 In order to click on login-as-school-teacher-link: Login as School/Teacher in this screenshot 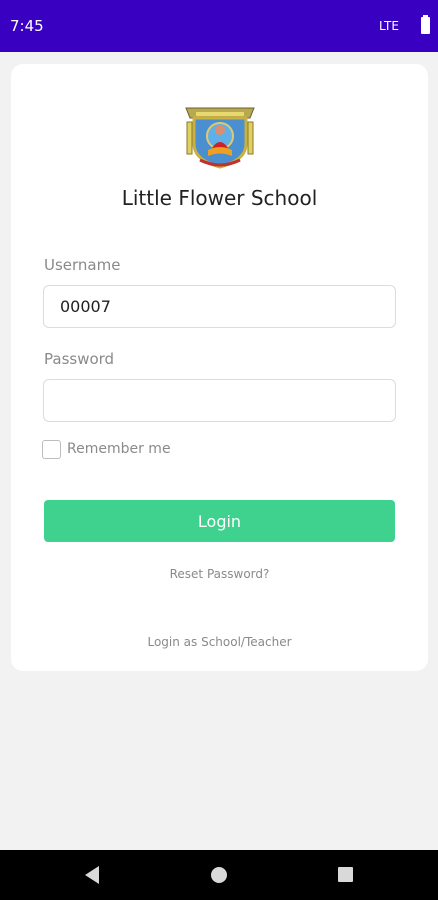, I will do `click(219, 642)`.